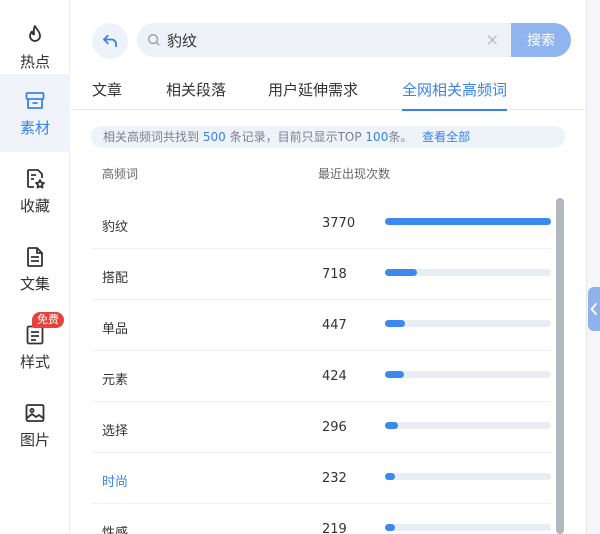 This screenshot has width=600, height=534. Describe the element at coordinates (36, 178) in the screenshot. I see `star-document-icon` at that location.